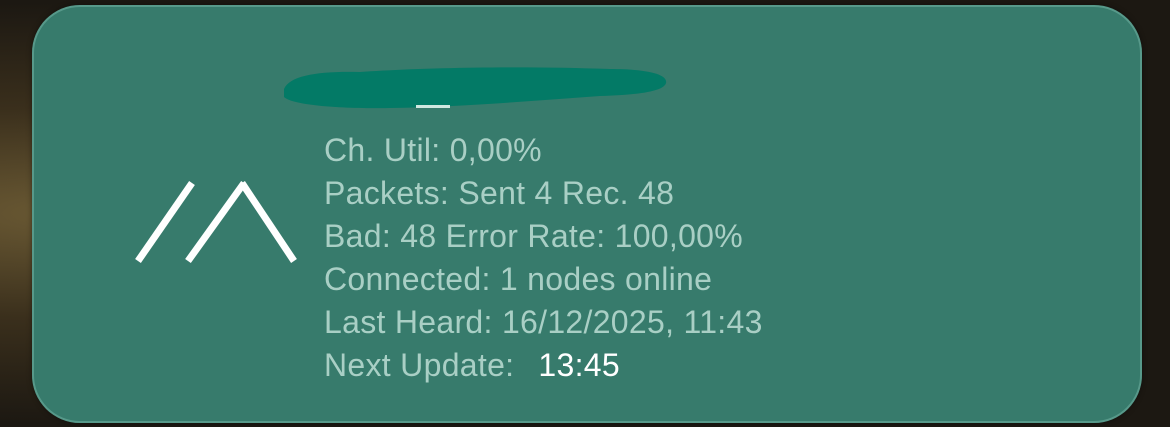 This screenshot has width=1170, height=427. I want to click on stat-label: Packets:, so click(387, 193).